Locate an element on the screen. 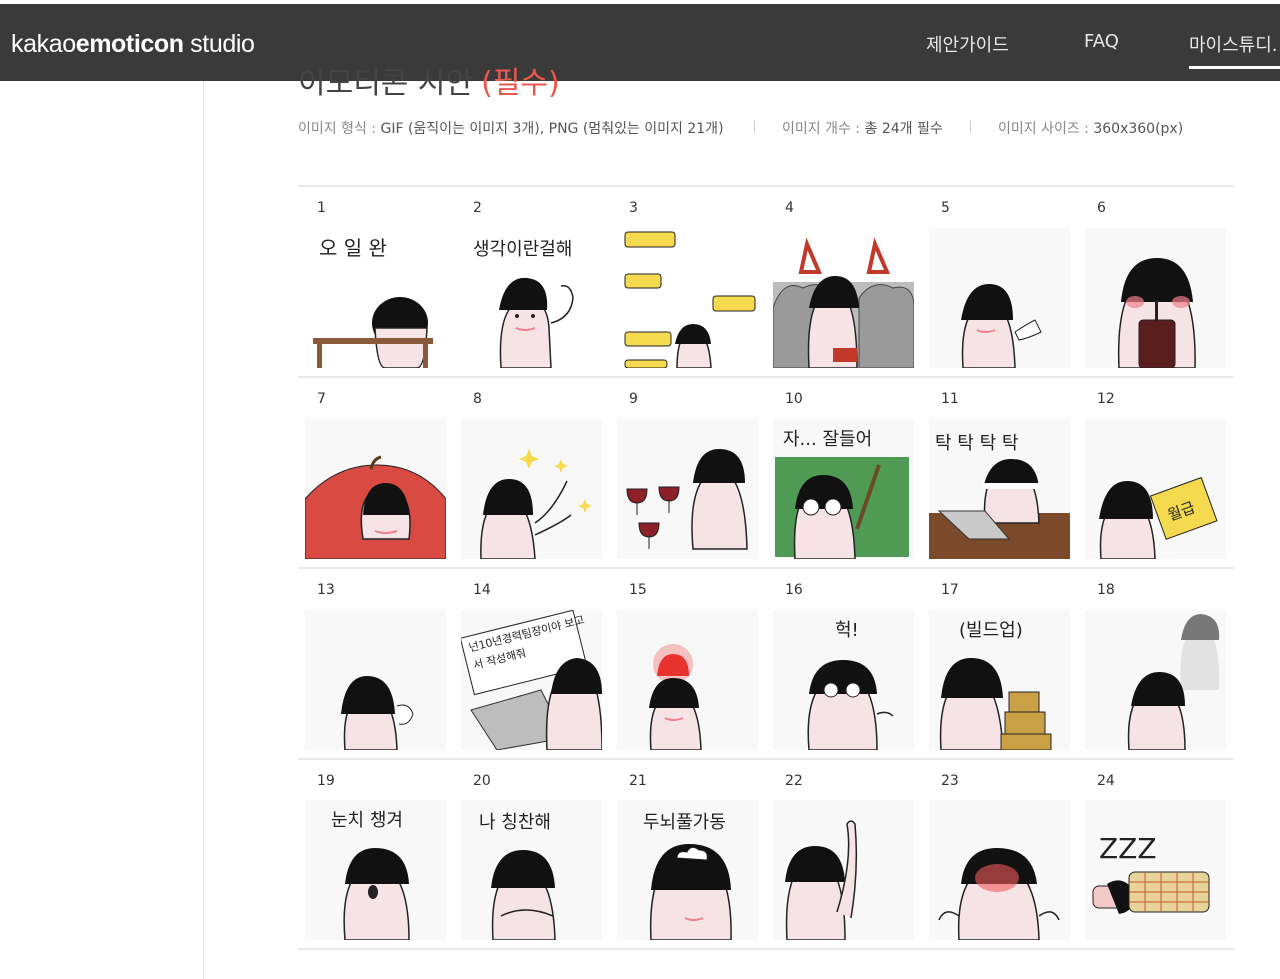 This screenshot has height=979, width=1280. top-header: kakaoemoticon studio 제안가이드 FAQ 마이스튜디. is located at coordinates (640, 42).